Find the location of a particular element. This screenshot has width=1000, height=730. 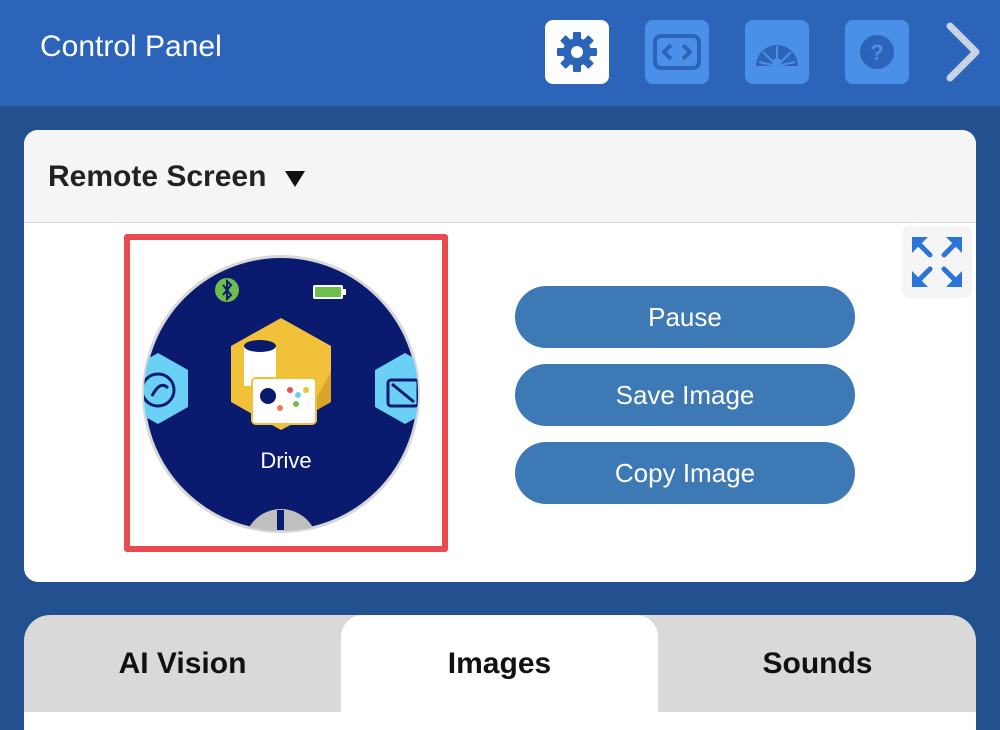

gear-icon is located at coordinates (577, 52).